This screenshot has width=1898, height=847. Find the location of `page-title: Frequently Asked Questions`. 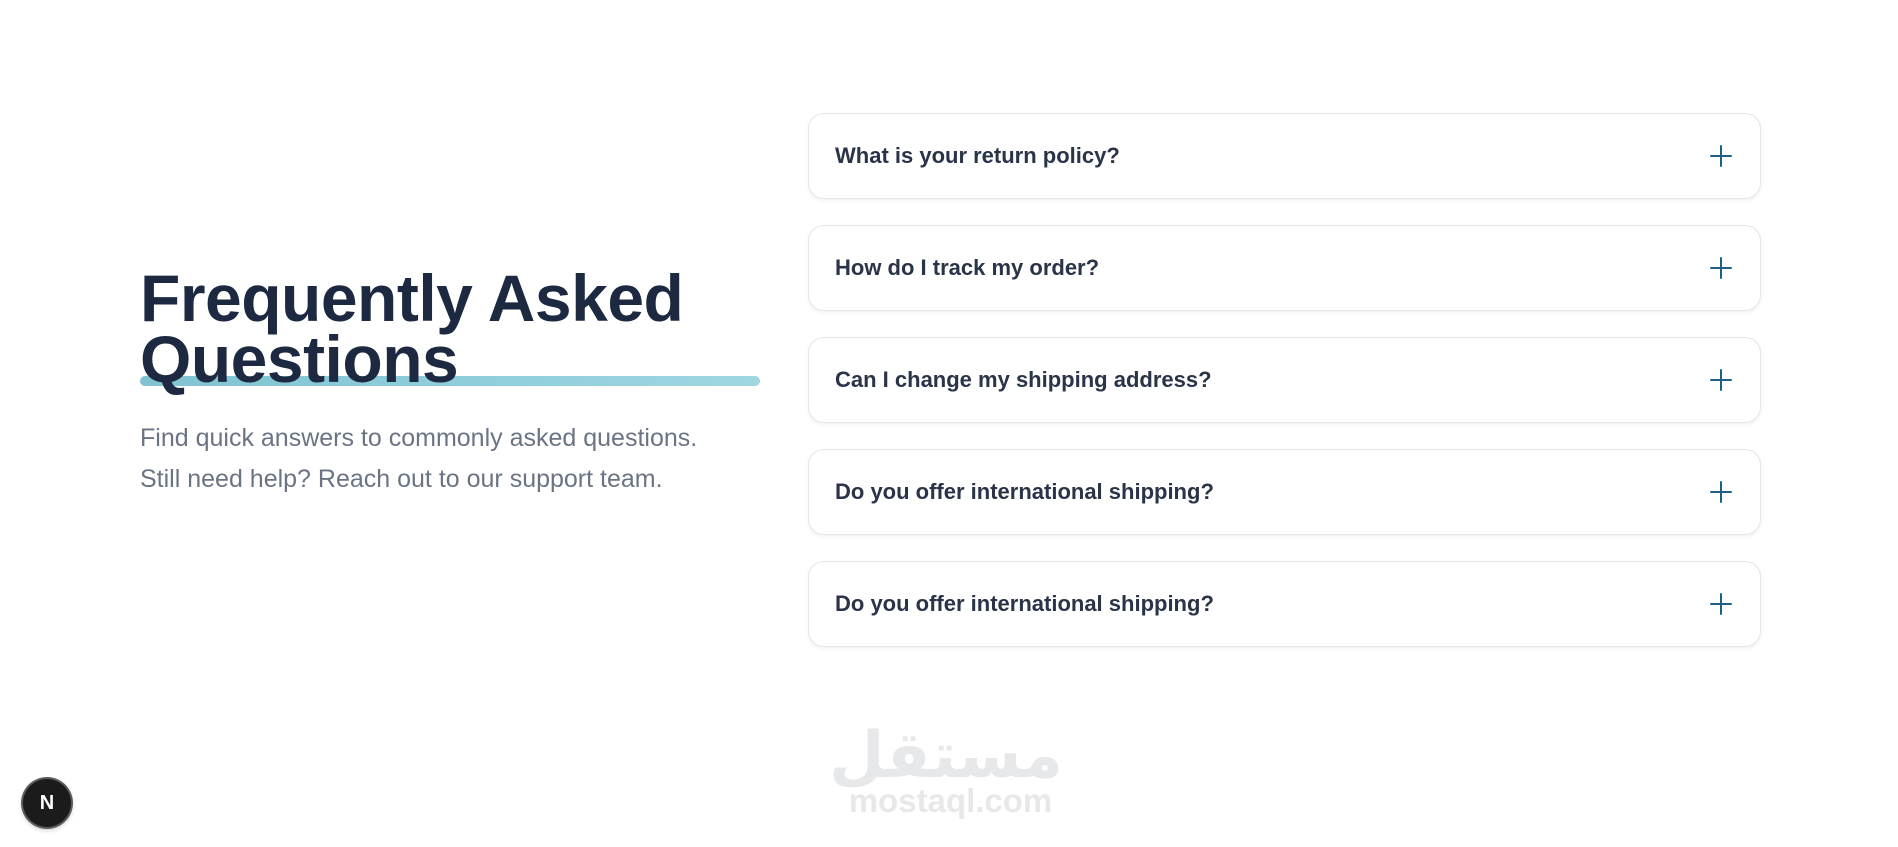

page-title: Frequently Asked Questions is located at coordinates (450, 328).